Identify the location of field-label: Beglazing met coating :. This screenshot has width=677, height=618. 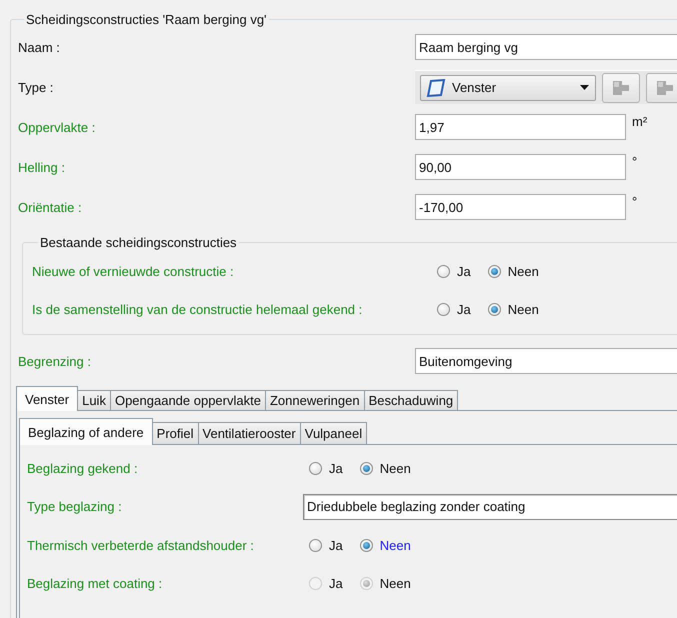
(95, 584).